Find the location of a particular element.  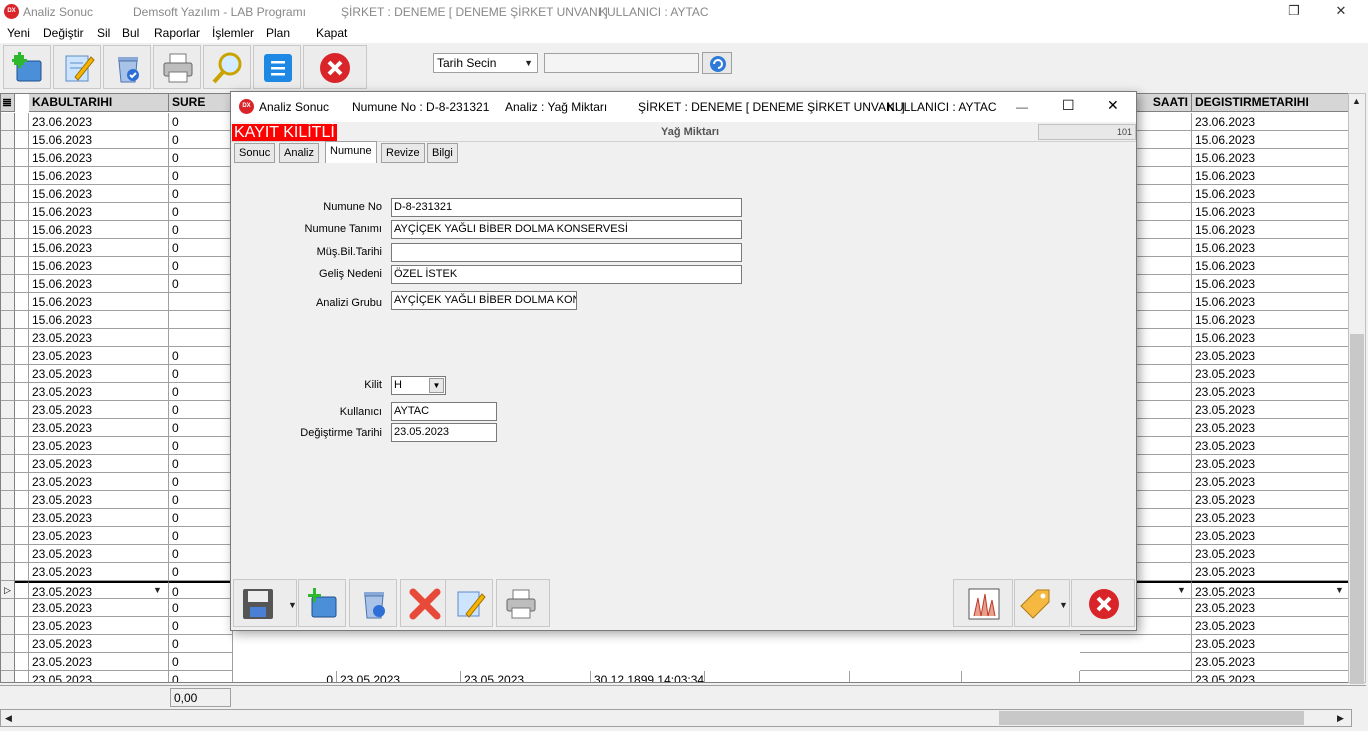

header-sure: SURE is located at coordinates (201, 103).